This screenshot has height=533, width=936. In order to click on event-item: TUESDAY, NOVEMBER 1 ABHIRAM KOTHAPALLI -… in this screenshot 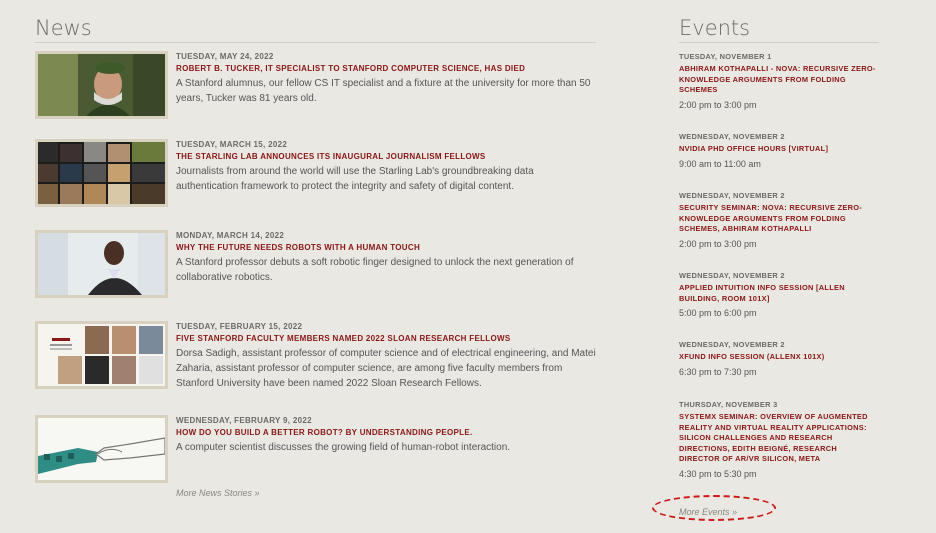, I will do `click(779, 81)`.